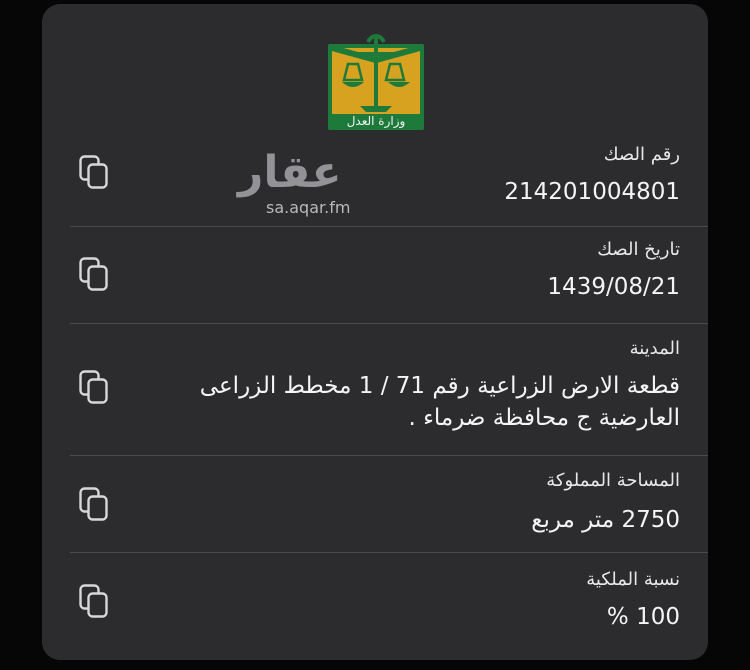 The image size is (750, 670). I want to click on deed-date-value: 1439/08/21, so click(613, 287).